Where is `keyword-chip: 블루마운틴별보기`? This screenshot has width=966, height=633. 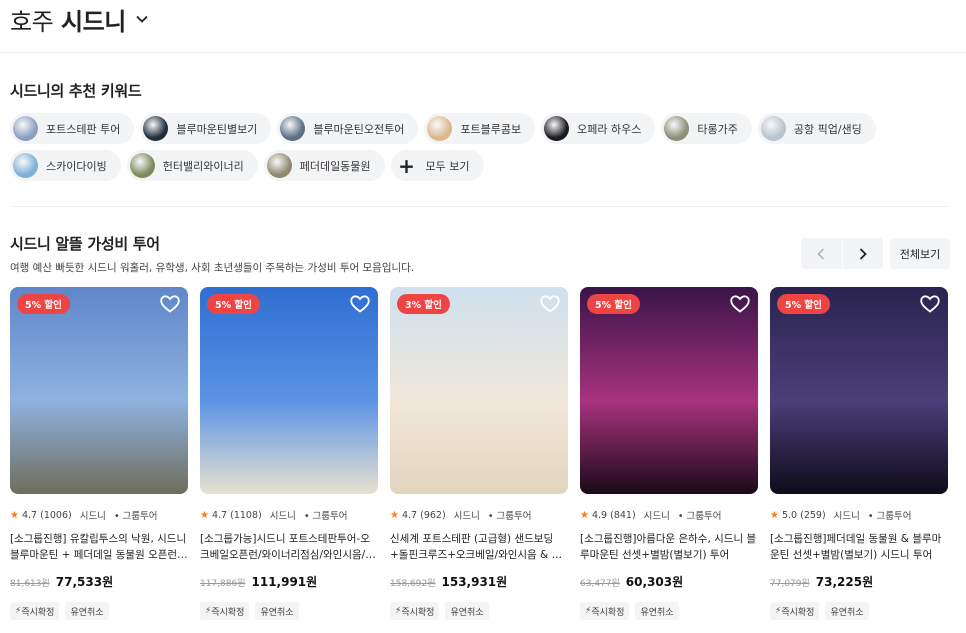 keyword-chip: 블루마운틴별보기 is located at coordinates (206, 128).